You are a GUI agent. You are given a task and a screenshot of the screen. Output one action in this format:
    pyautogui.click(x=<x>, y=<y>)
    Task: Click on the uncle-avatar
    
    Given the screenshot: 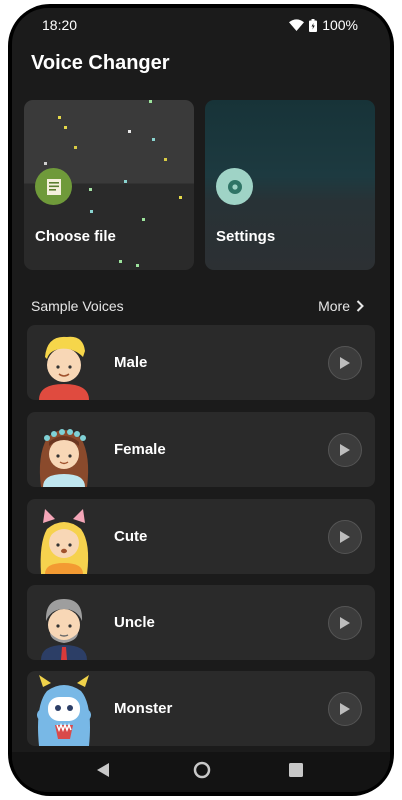 What is the action you would take?
    pyautogui.click(x=64, y=629)
    